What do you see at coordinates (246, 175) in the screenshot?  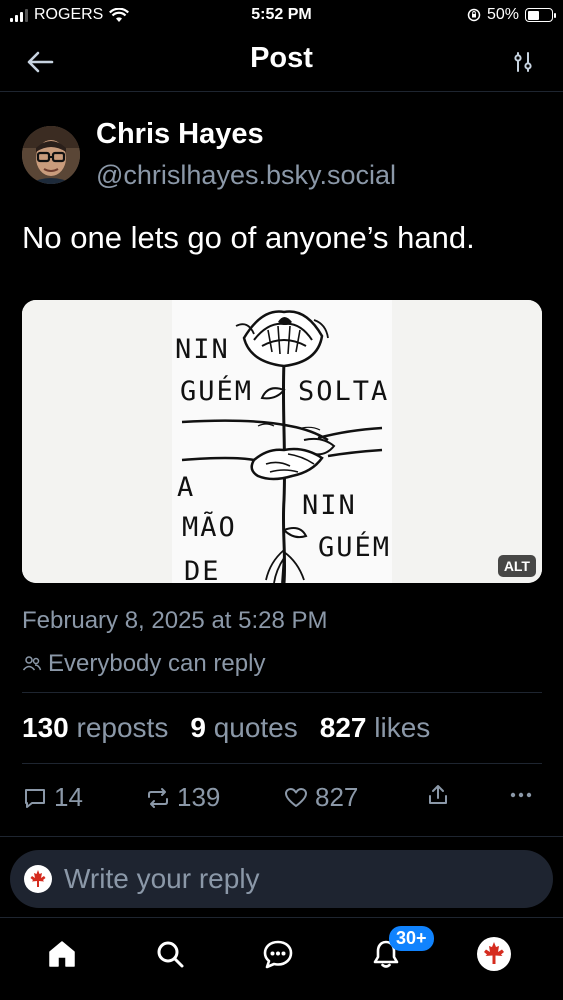 I see `author-handle: @chrislhayes.bsky.social` at bounding box center [246, 175].